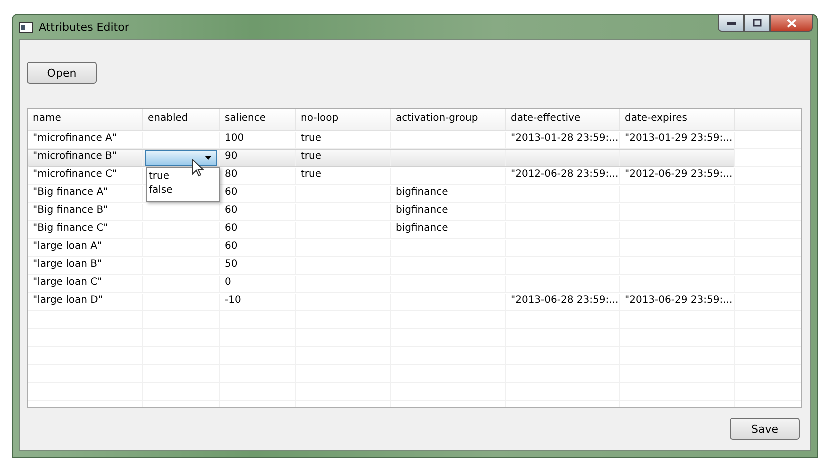 The width and height of the screenshot is (820, 460). What do you see at coordinates (563, 119) in the screenshot?
I see `column-header: date-effective` at bounding box center [563, 119].